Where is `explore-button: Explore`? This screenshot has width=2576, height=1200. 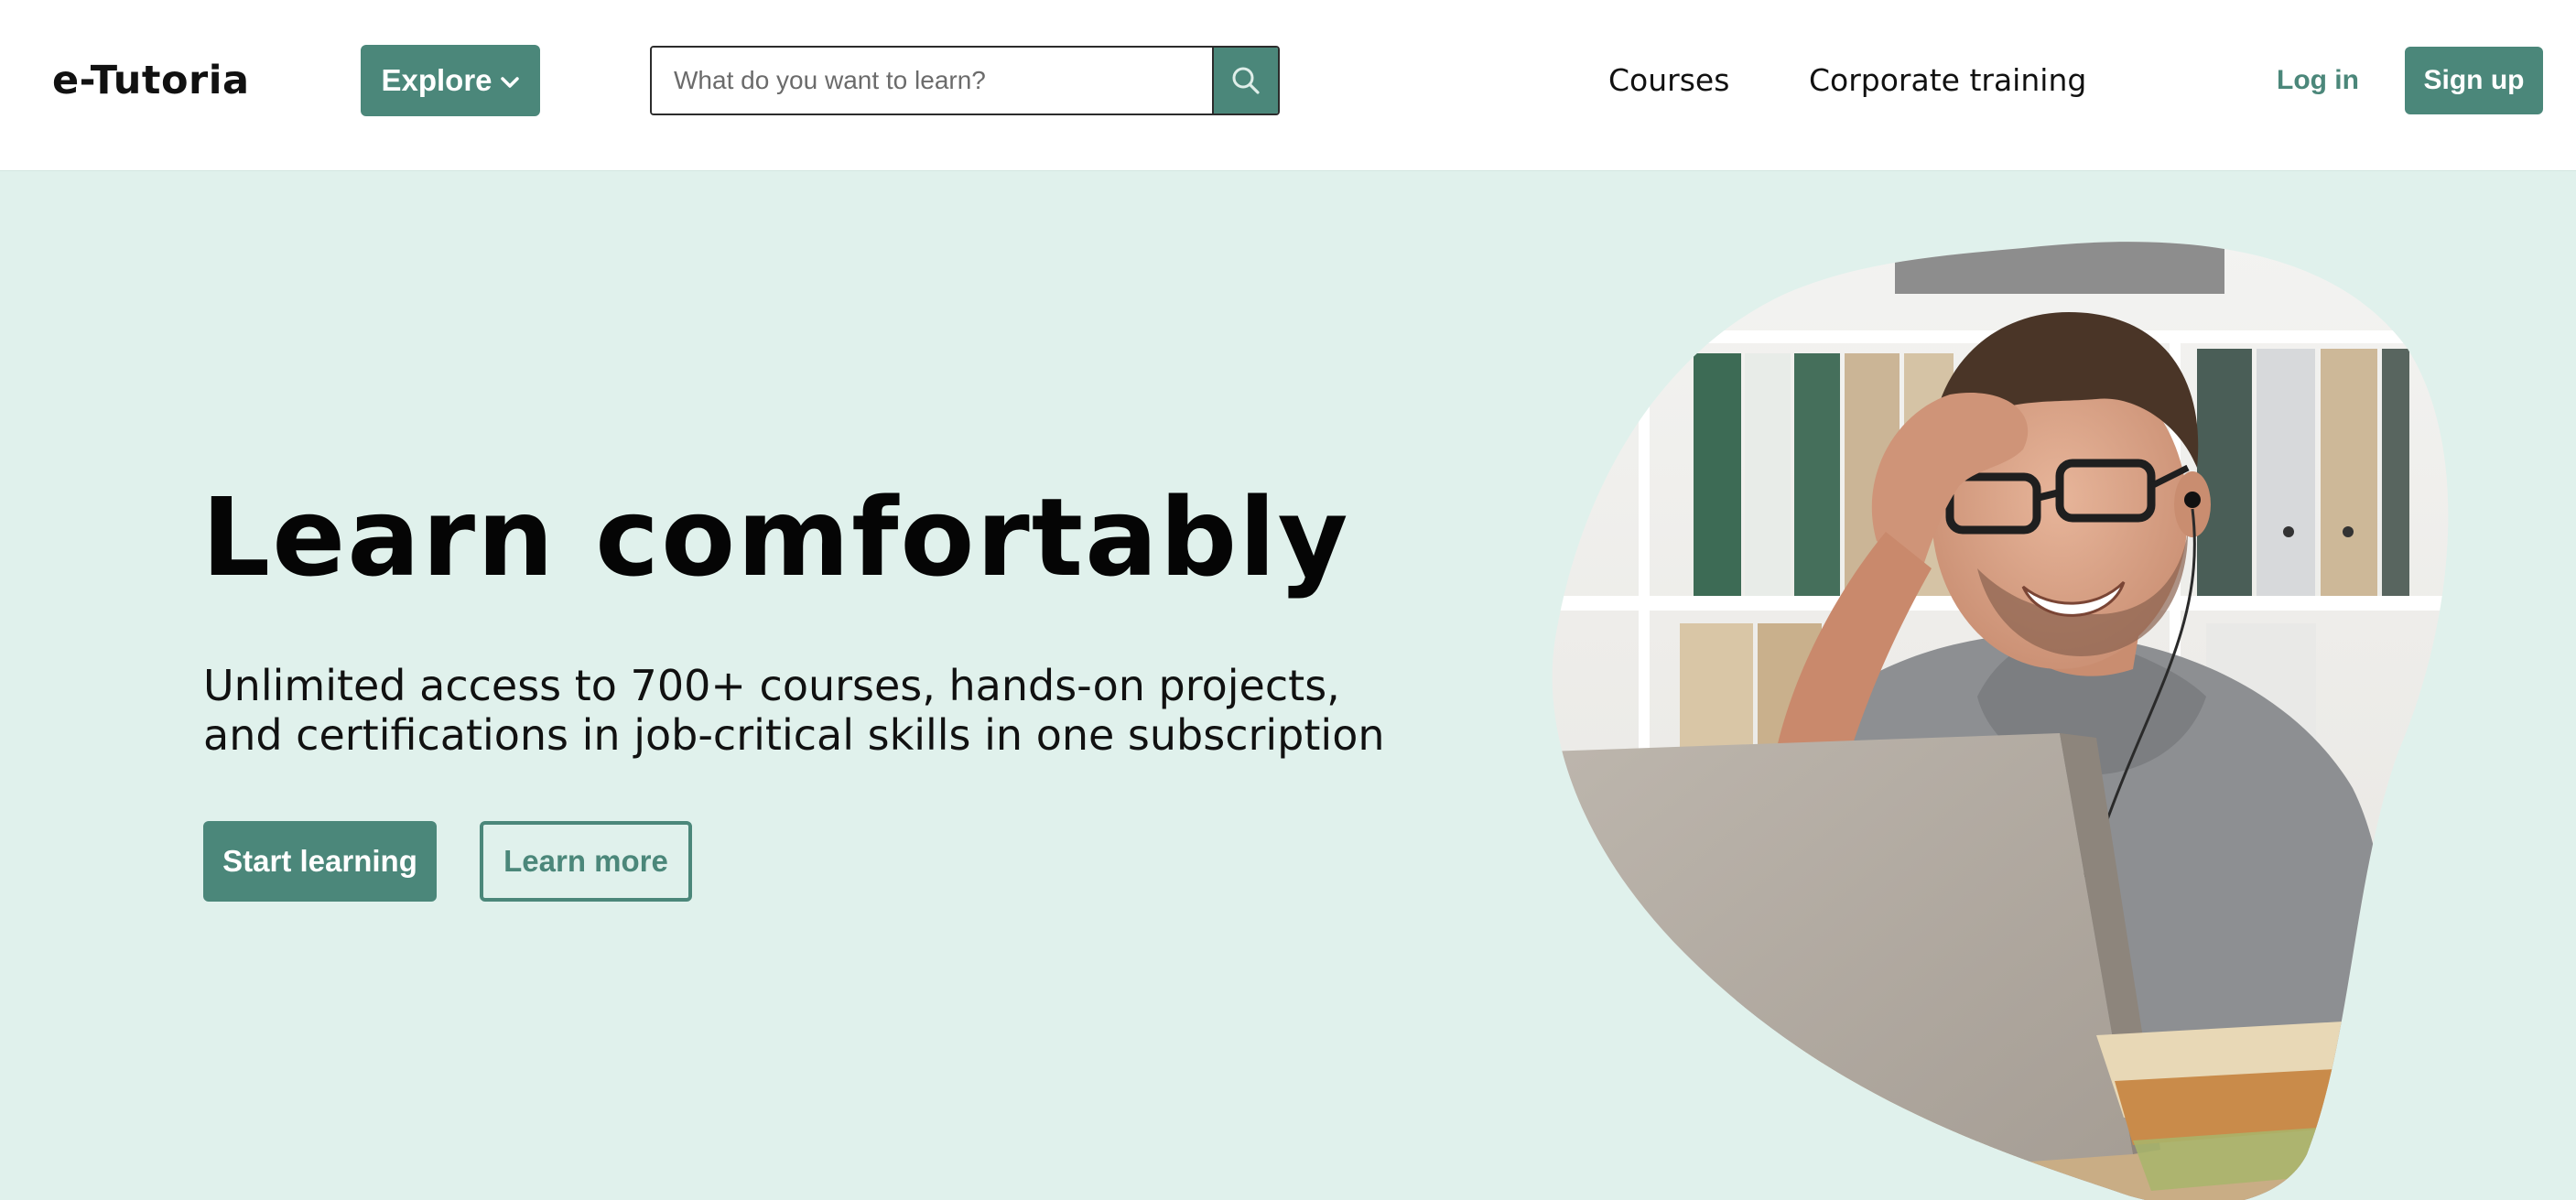 explore-button: Explore is located at coordinates (451, 81).